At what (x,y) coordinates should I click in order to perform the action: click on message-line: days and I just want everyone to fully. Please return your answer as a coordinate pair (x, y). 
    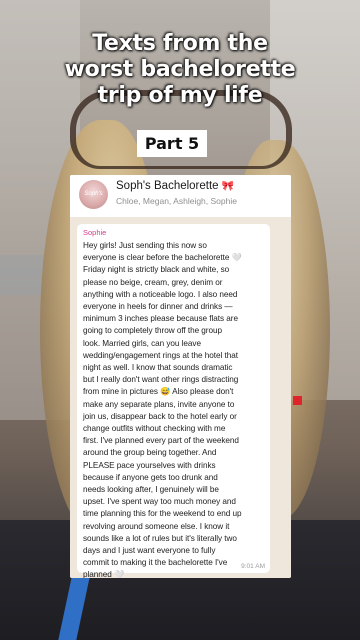
    Looking at the image, I should click on (149, 551).